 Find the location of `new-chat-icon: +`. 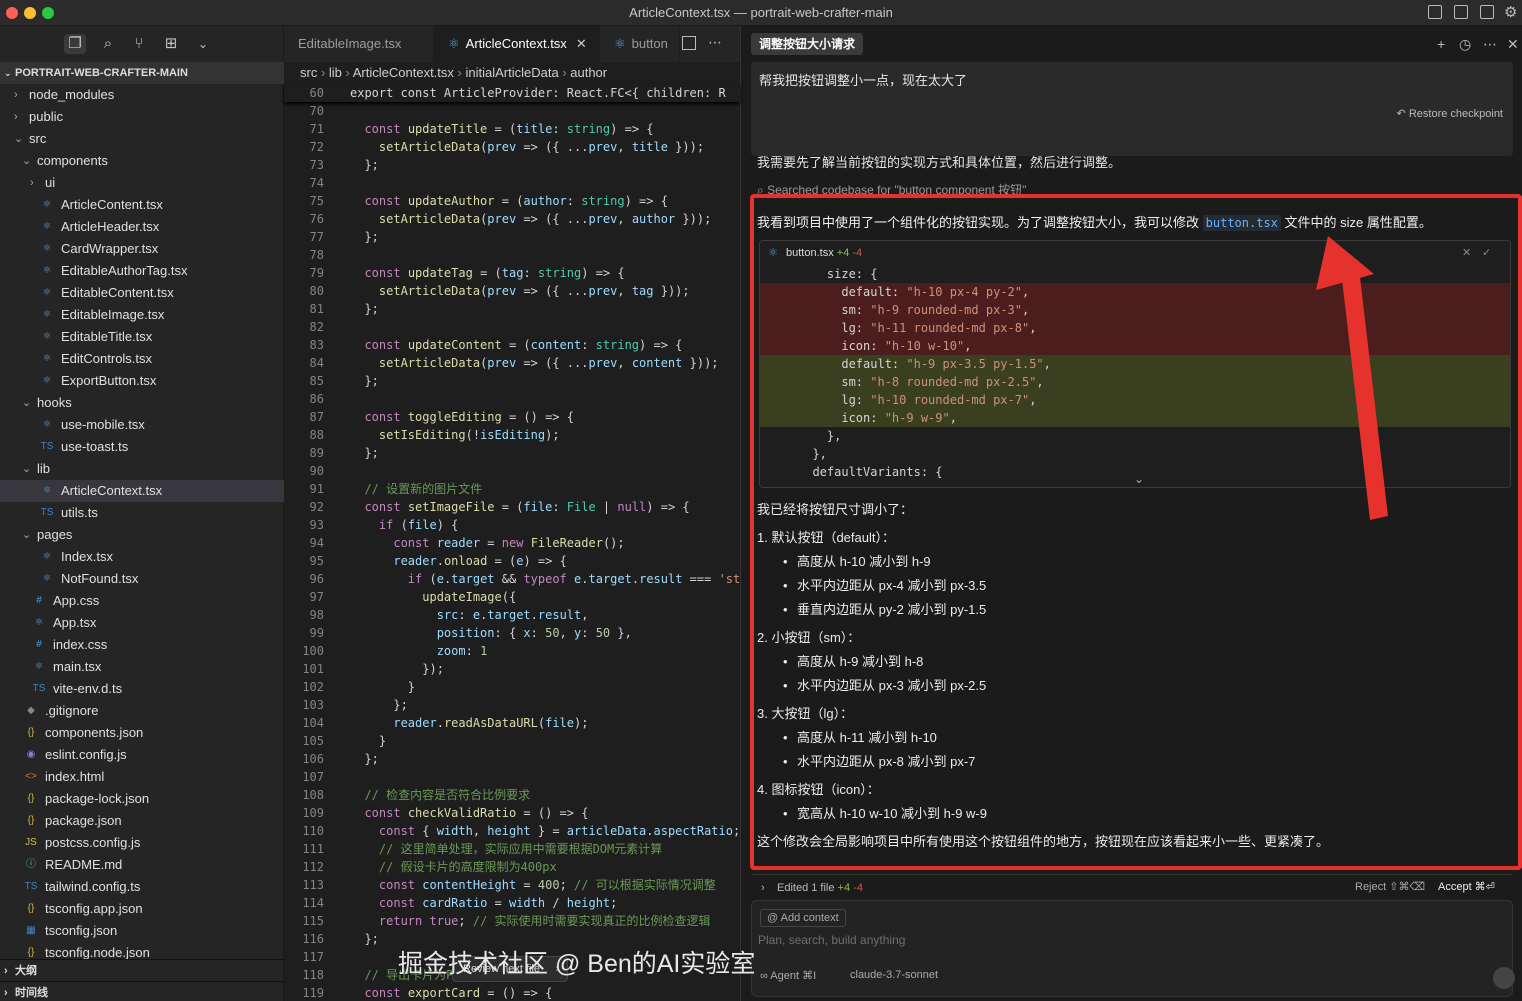

new-chat-icon: + is located at coordinates (1441, 44).